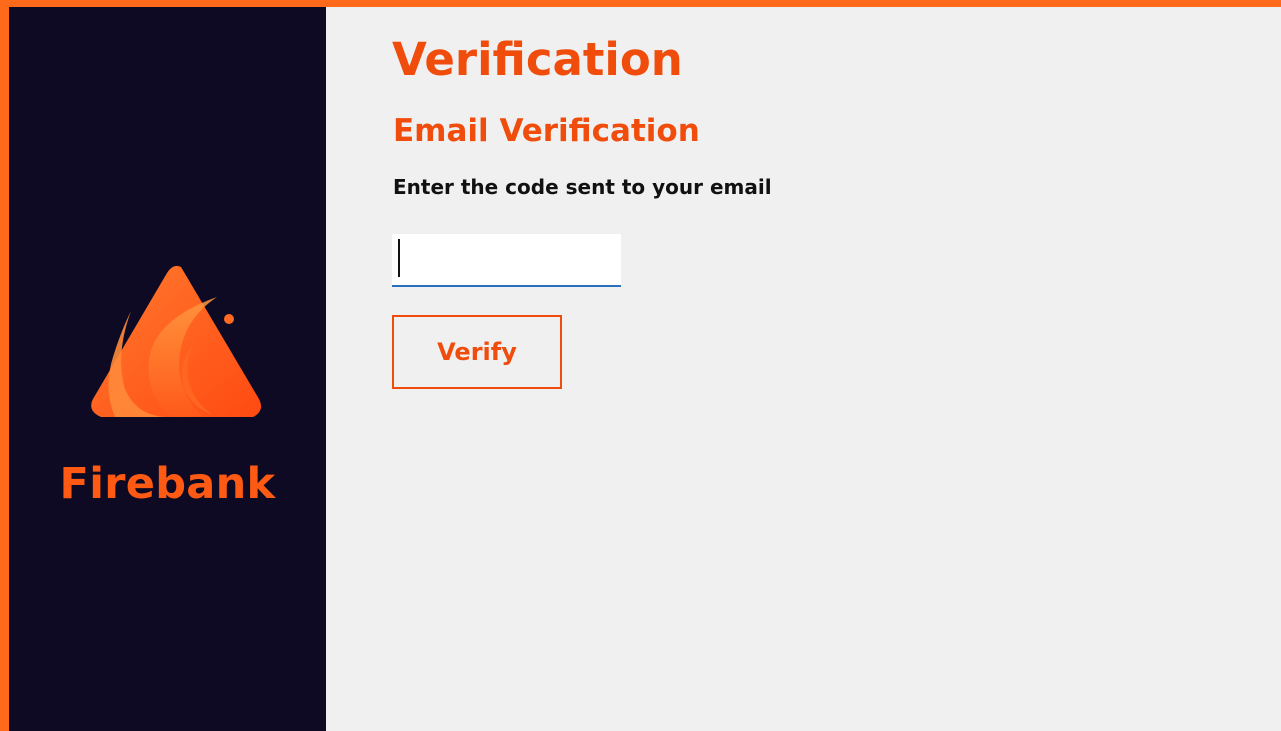 Image resolution: width=1281 pixels, height=731 pixels. What do you see at coordinates (546, 131) in the screenshot?
I see `section-title: Email Verification` at bounding box center [546, 131].